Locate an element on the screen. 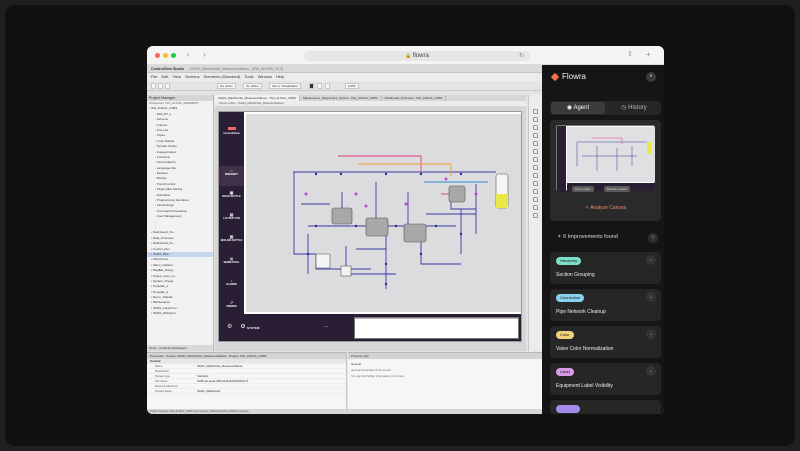 The height and width of the screenshot is (451, 800). stop-icon is located at coordinates (319, 86).